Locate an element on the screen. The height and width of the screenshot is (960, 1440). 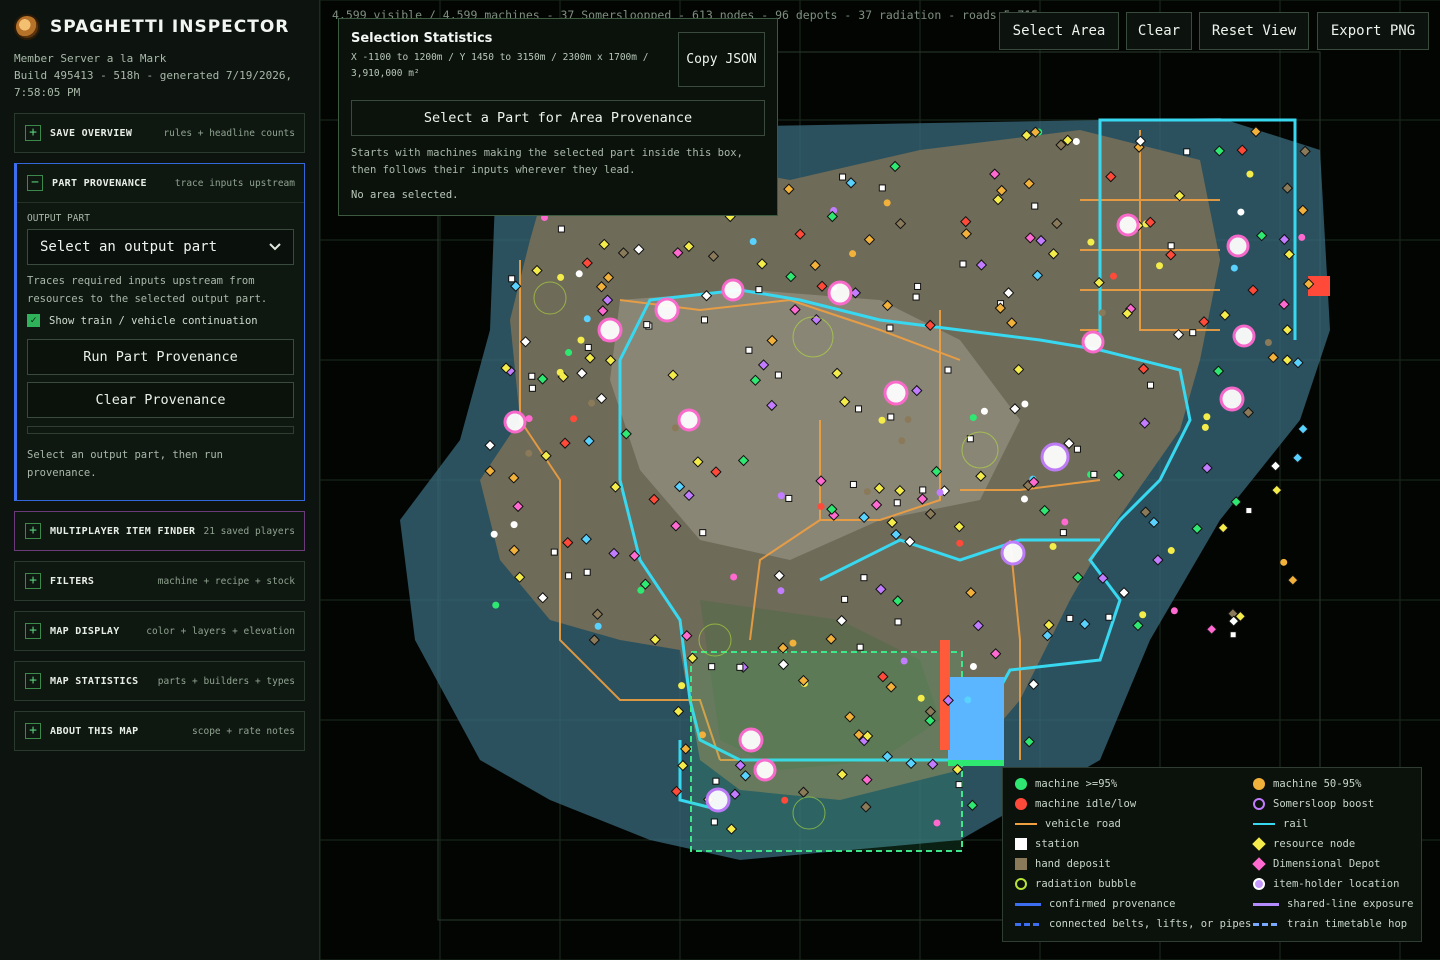
export-png-button: Export PNG is located at coordinates (1373, 31).